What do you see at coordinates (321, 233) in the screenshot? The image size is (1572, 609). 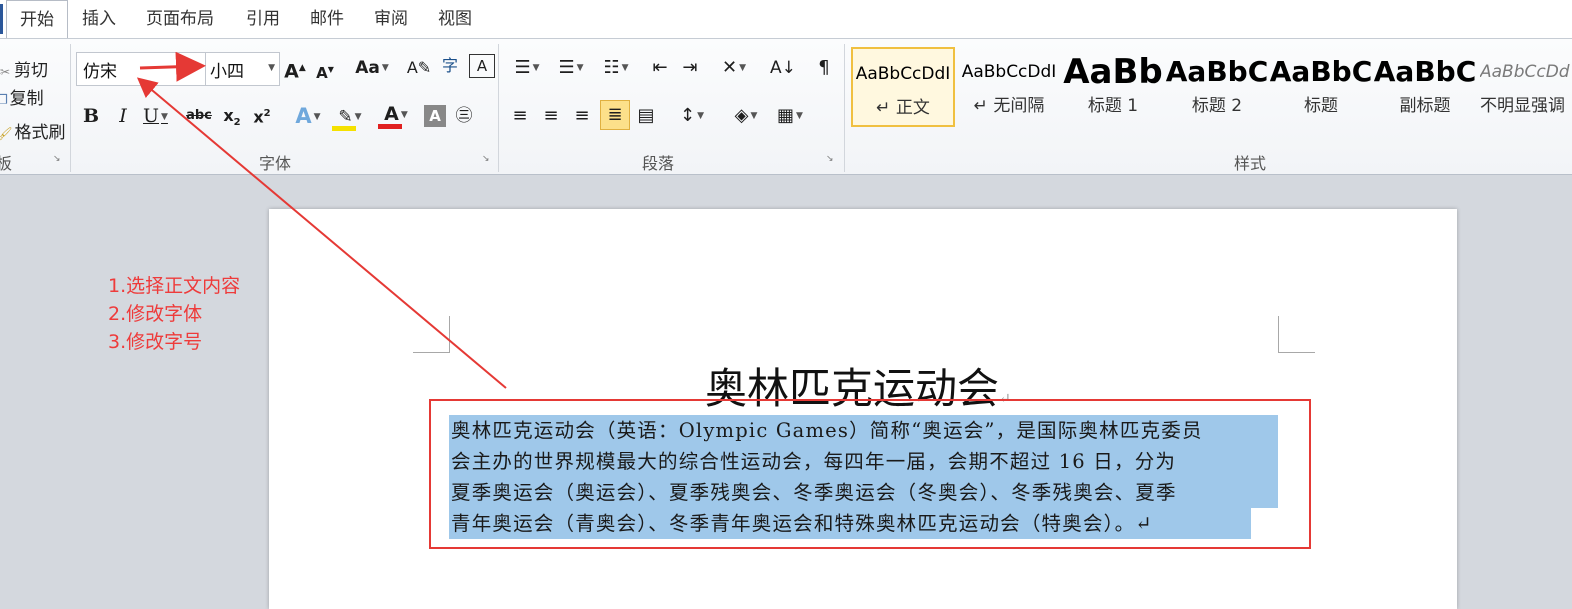 I see `arrow-to-font-name` at bounding box center [321, 233].